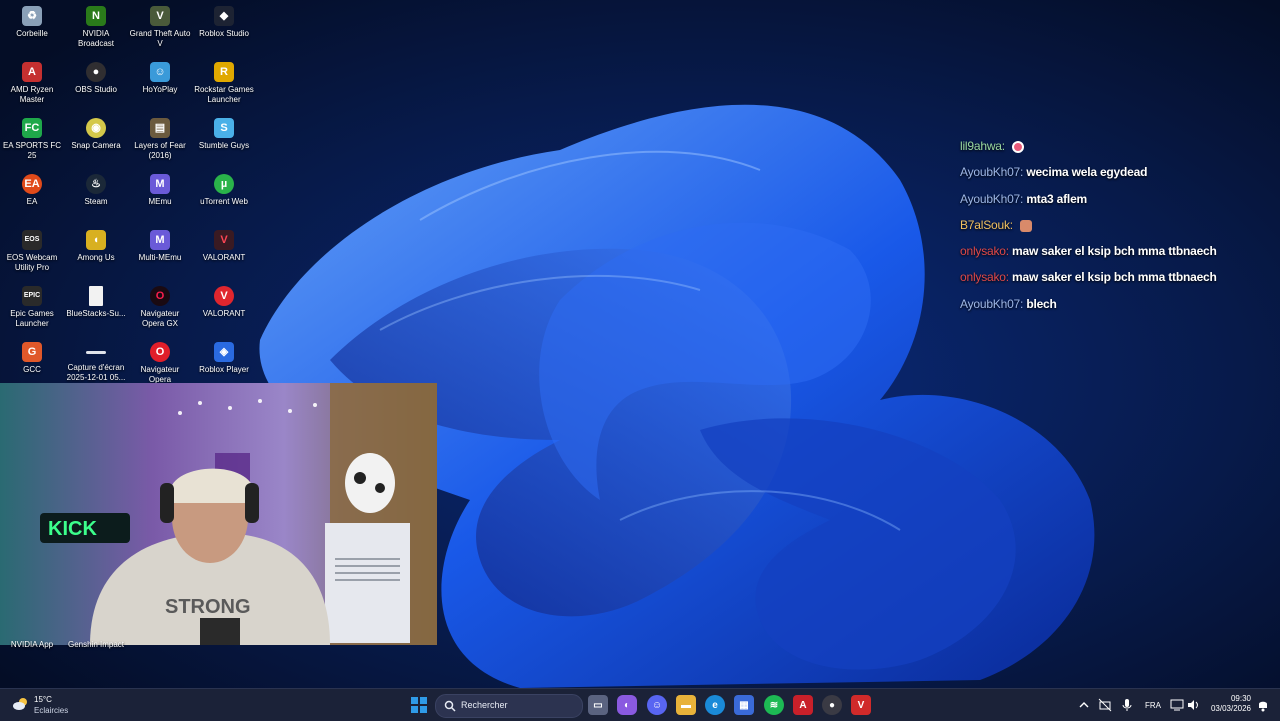 The width and height of the screenshot is (1280, 721). What do you see at coordinates (96, 72) in the screenshot?
I see `obs-studio-icon: ●` at bounding box center [96, 72].